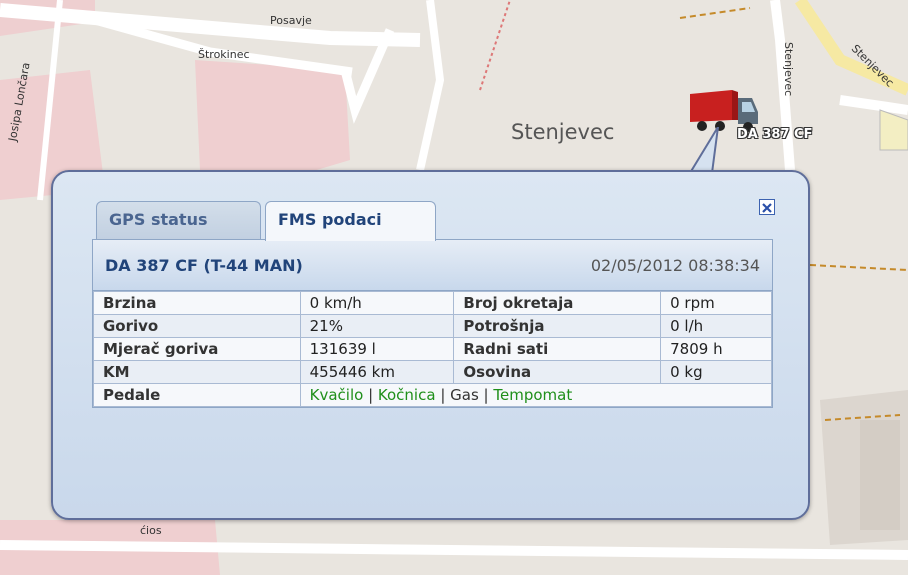 Image resolution: width=908 pixels, height=575 pixels. What do you see at coordinates (377, 372) in the screenshot?
I see `row-value: 455446 km` at bounding box center [377, 372].